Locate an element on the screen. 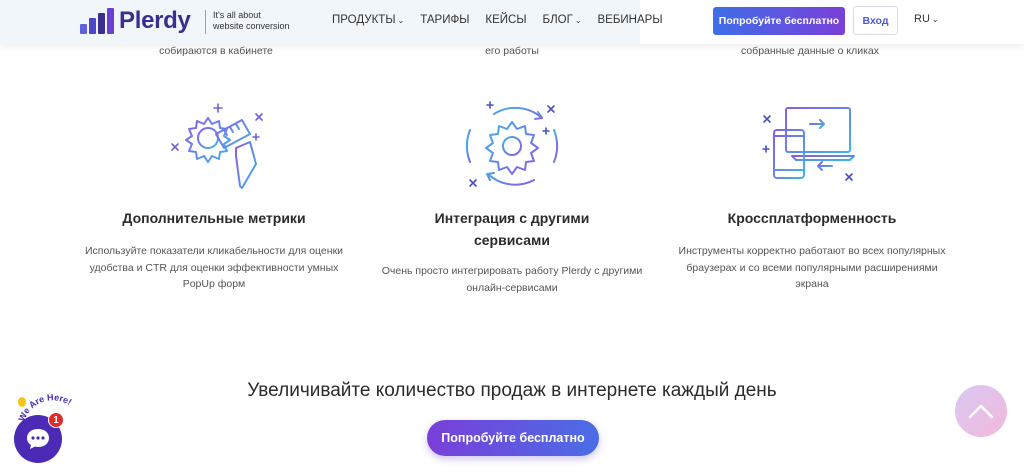 The image size is (1024, 472). feature-description-line: экрана is located at coordinates (812, 284).